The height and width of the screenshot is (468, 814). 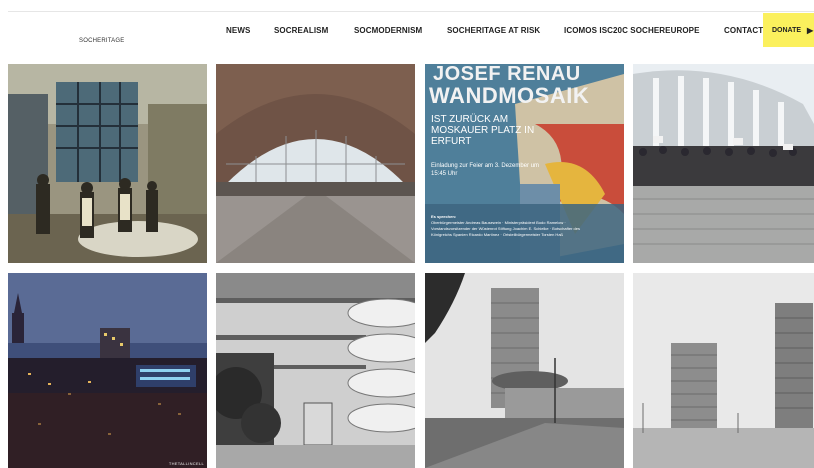 What do you see at coordinates (101, 41) in the screenshot?
I see `site-logo: SOCHERITAGE` at bounding box center [101, 41].